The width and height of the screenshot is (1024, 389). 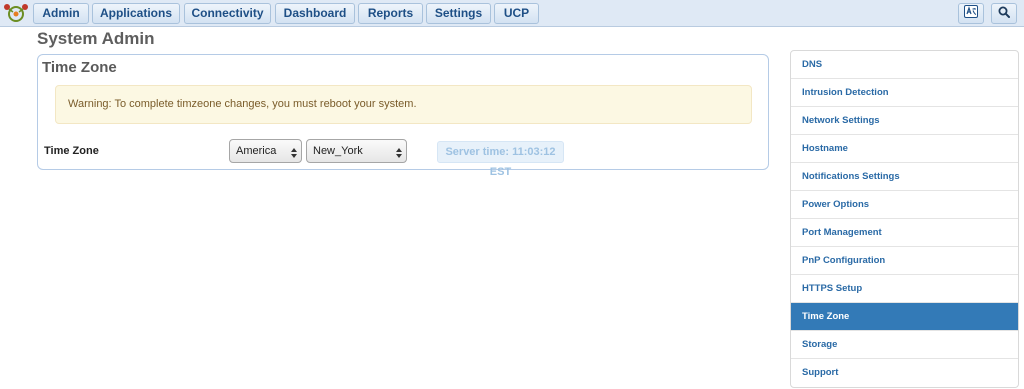 I want to click on side-item-notifications-settings: Notifications Settings, so click(x=904, y=177).